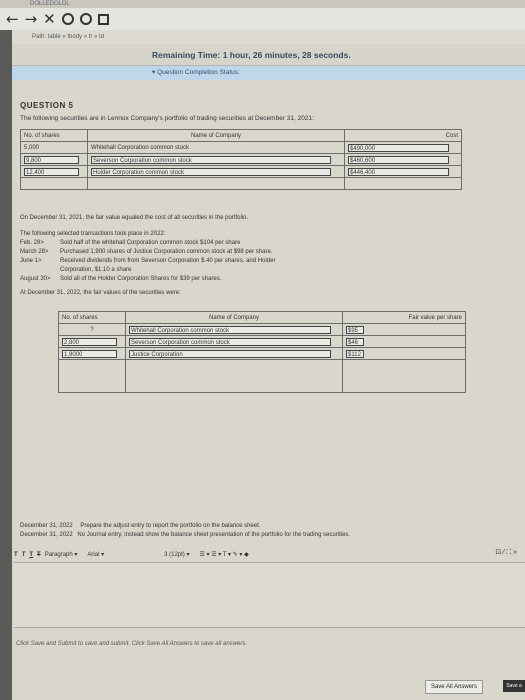 The height and width of the screenshot is (700, 525). I want to click on shares-input: 2,800, so click(90, 341).